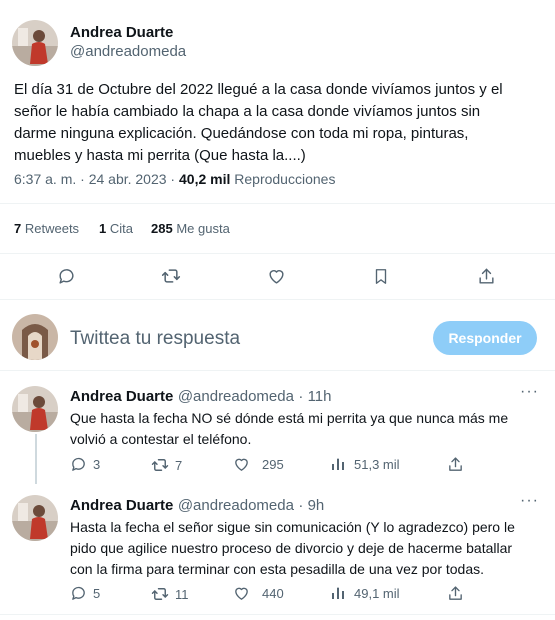 Image resolution: width=555 pixels, height=620 pixels. What do you see at coordinates (162, 228) in the screenshot?
I see `likes-count: 285` at bounding box center [162, 228].